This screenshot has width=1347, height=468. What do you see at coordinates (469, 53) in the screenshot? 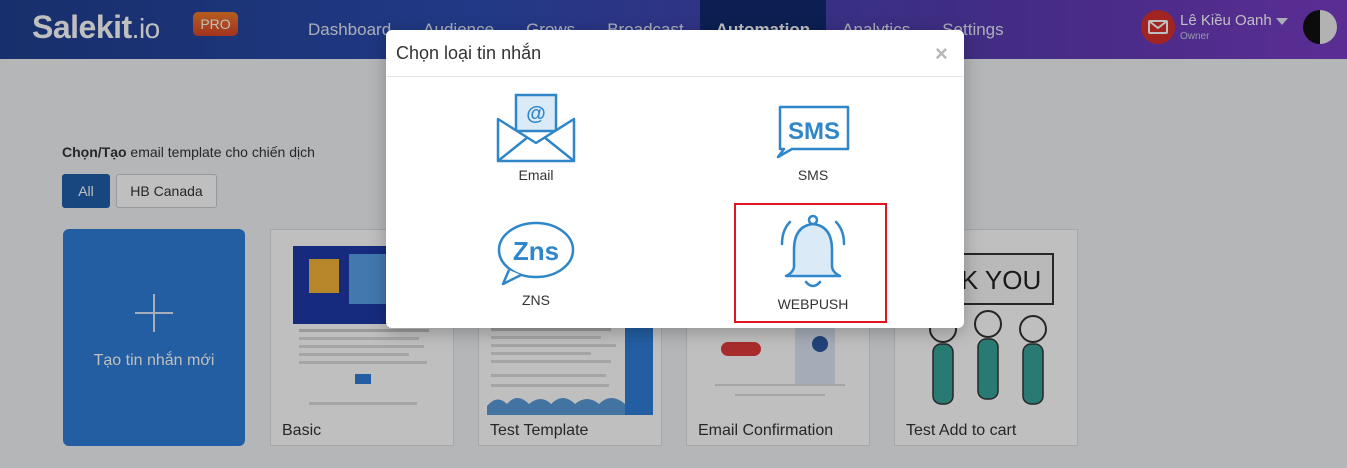
I see `modal-title: Chọn loại tin nhắn` at bounding box center [469, 53].